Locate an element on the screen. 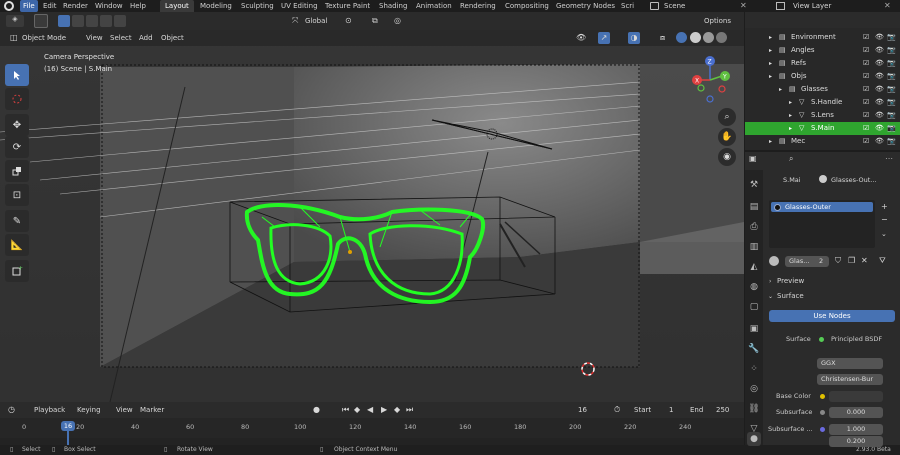 The height and width of the screenshot is (455, 900). tab-layout: Layout is located at coordinates (177, 6).